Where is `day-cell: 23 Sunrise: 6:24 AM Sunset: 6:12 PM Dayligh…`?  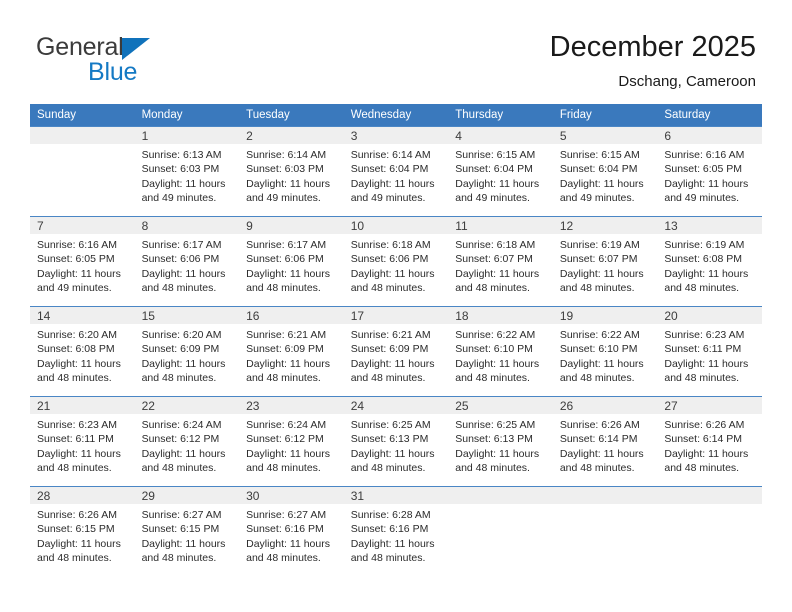
day-cell: 23 Sunrise: 6:24 AM Sunset: 6:12 PM Dayligh… is located at coordinates (291, 441).